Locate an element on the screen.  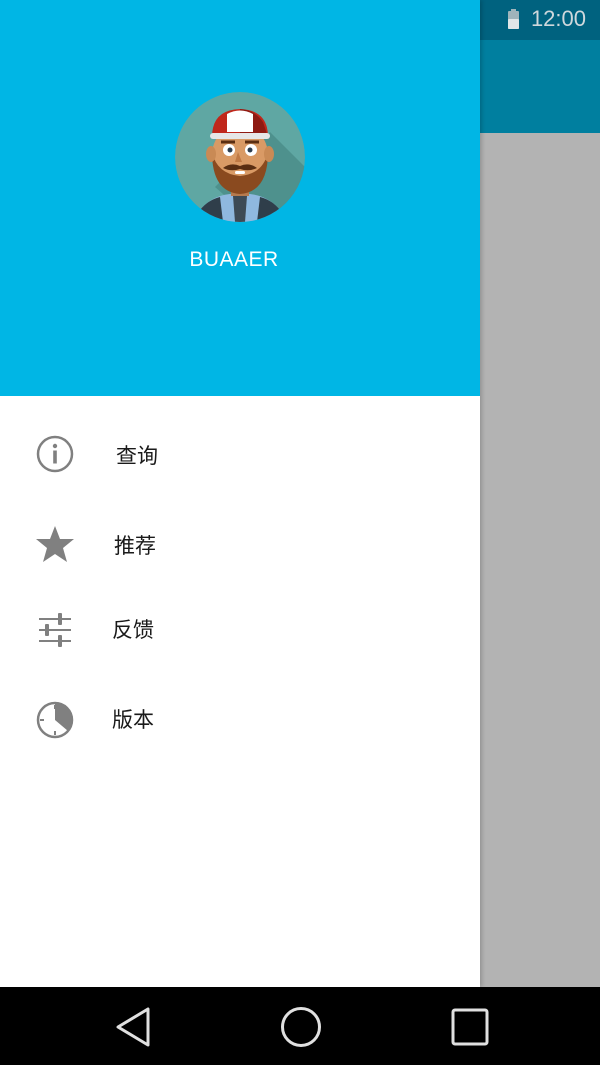
menu-item-recommend: 推荐 is located at coordinates (240, 544).